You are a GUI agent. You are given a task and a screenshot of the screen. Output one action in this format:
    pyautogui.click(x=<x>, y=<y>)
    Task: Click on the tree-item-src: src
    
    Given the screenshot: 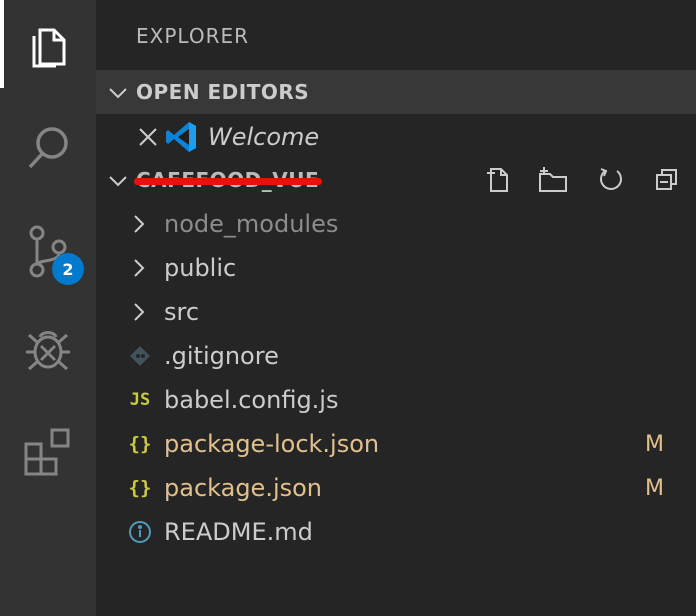 What is the action you would take?
    pyautogui.click(x=396, y=312)
    